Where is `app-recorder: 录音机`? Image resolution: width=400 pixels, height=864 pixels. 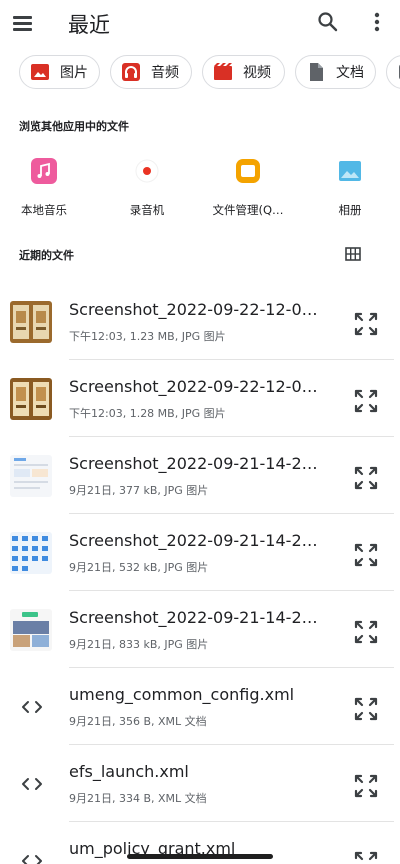 app-recorder: 录音机 is located at coordinates (147, 184).